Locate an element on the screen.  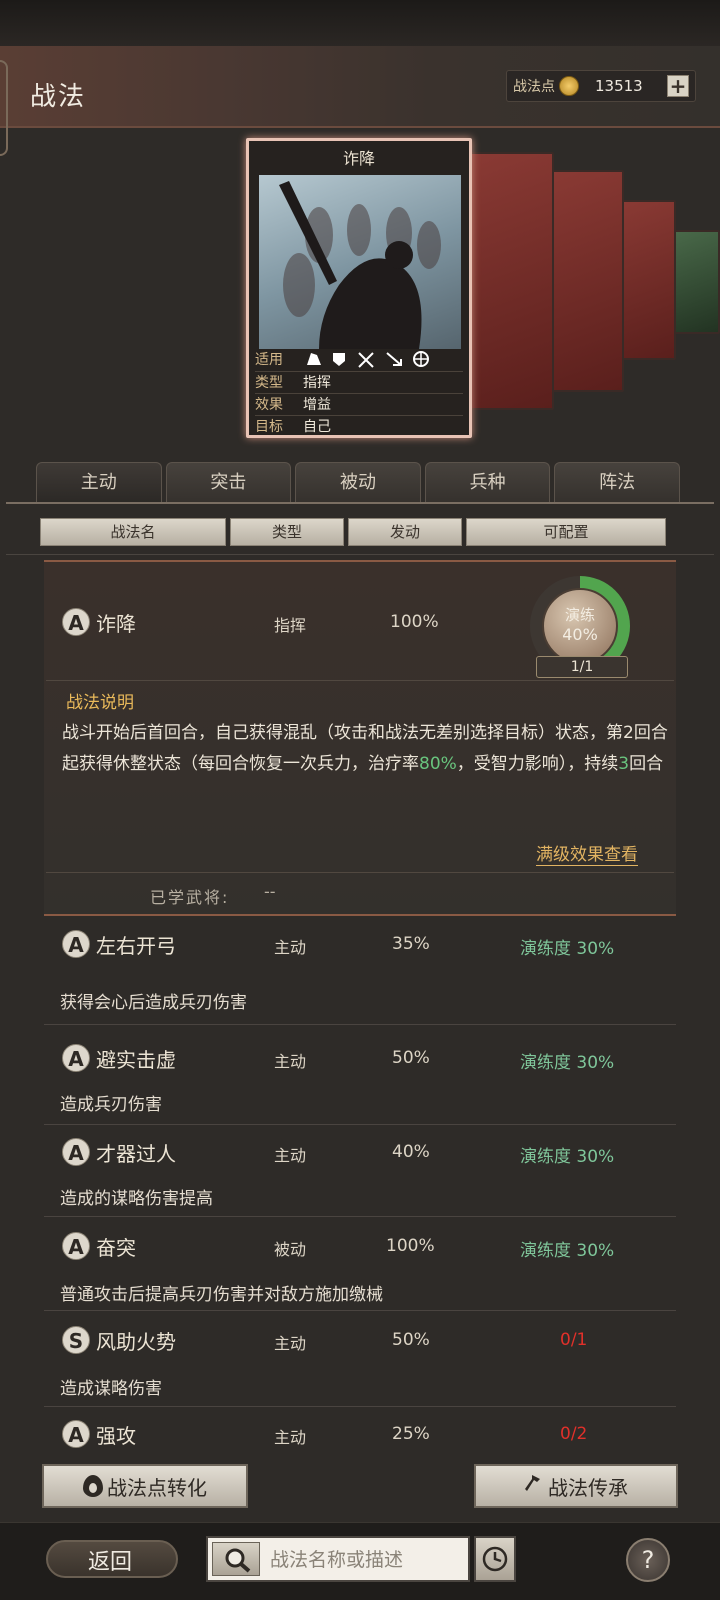
duration-turns: 3 is located at coordinates (624, 764).